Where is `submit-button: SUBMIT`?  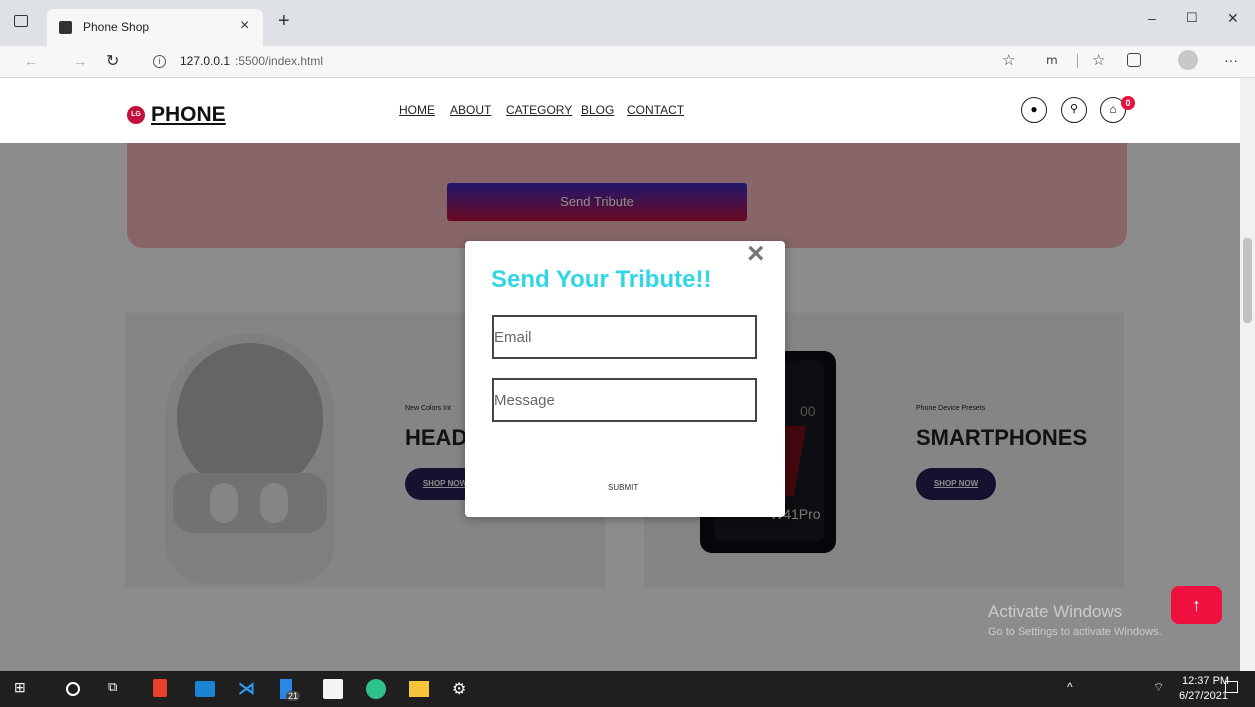 submit-button: SUBMIT is located at coordinates (623, 487).